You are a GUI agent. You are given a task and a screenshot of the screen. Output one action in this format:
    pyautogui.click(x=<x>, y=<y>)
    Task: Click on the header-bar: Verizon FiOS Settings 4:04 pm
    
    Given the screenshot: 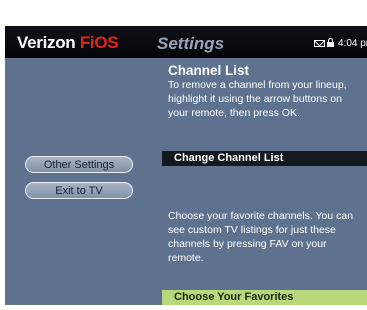 What is the action you would take?
    pyautogui.click(x=186, y=42)
    